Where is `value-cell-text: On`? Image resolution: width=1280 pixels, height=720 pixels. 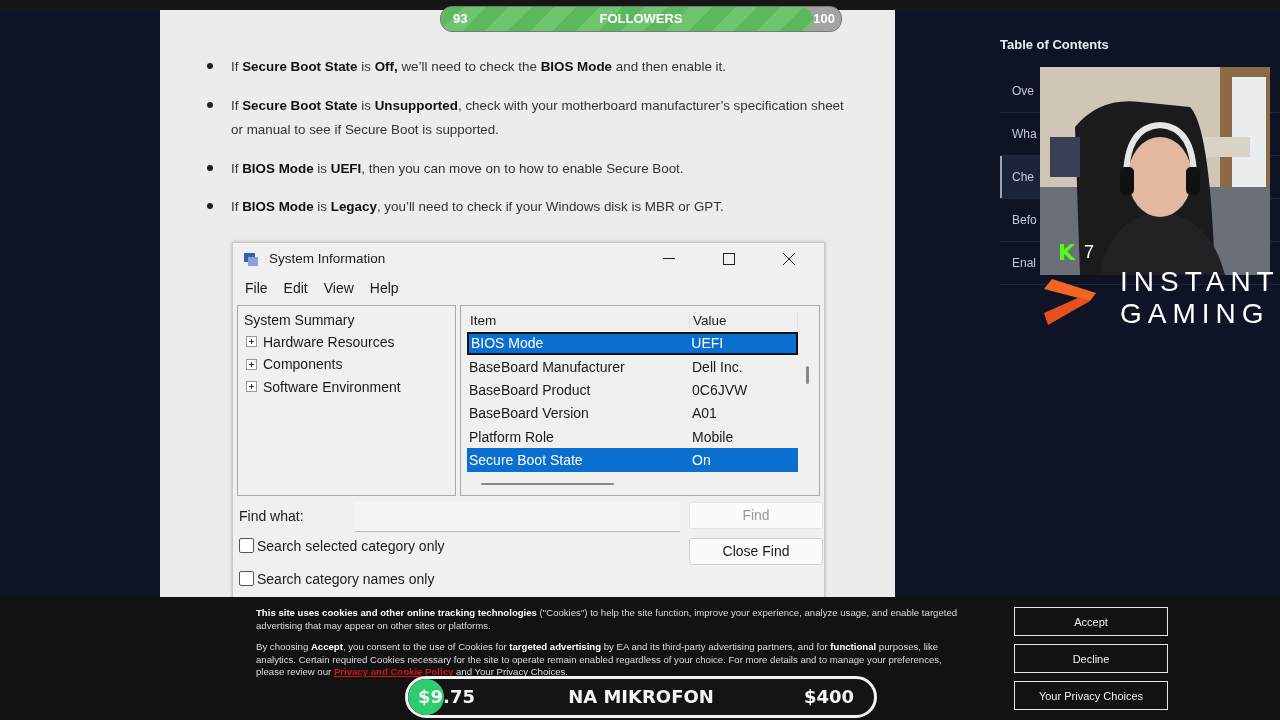
value-cell-text: On is located at coordinates (701, 460).